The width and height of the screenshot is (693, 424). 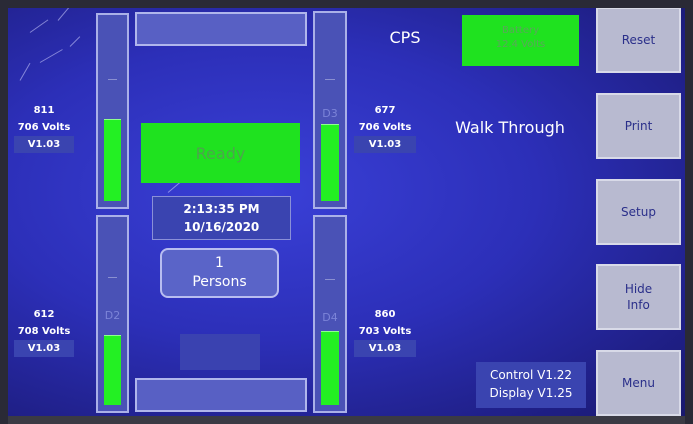 I want to click on time-text: 2:13:35 PM, so click(x=221, y=209).